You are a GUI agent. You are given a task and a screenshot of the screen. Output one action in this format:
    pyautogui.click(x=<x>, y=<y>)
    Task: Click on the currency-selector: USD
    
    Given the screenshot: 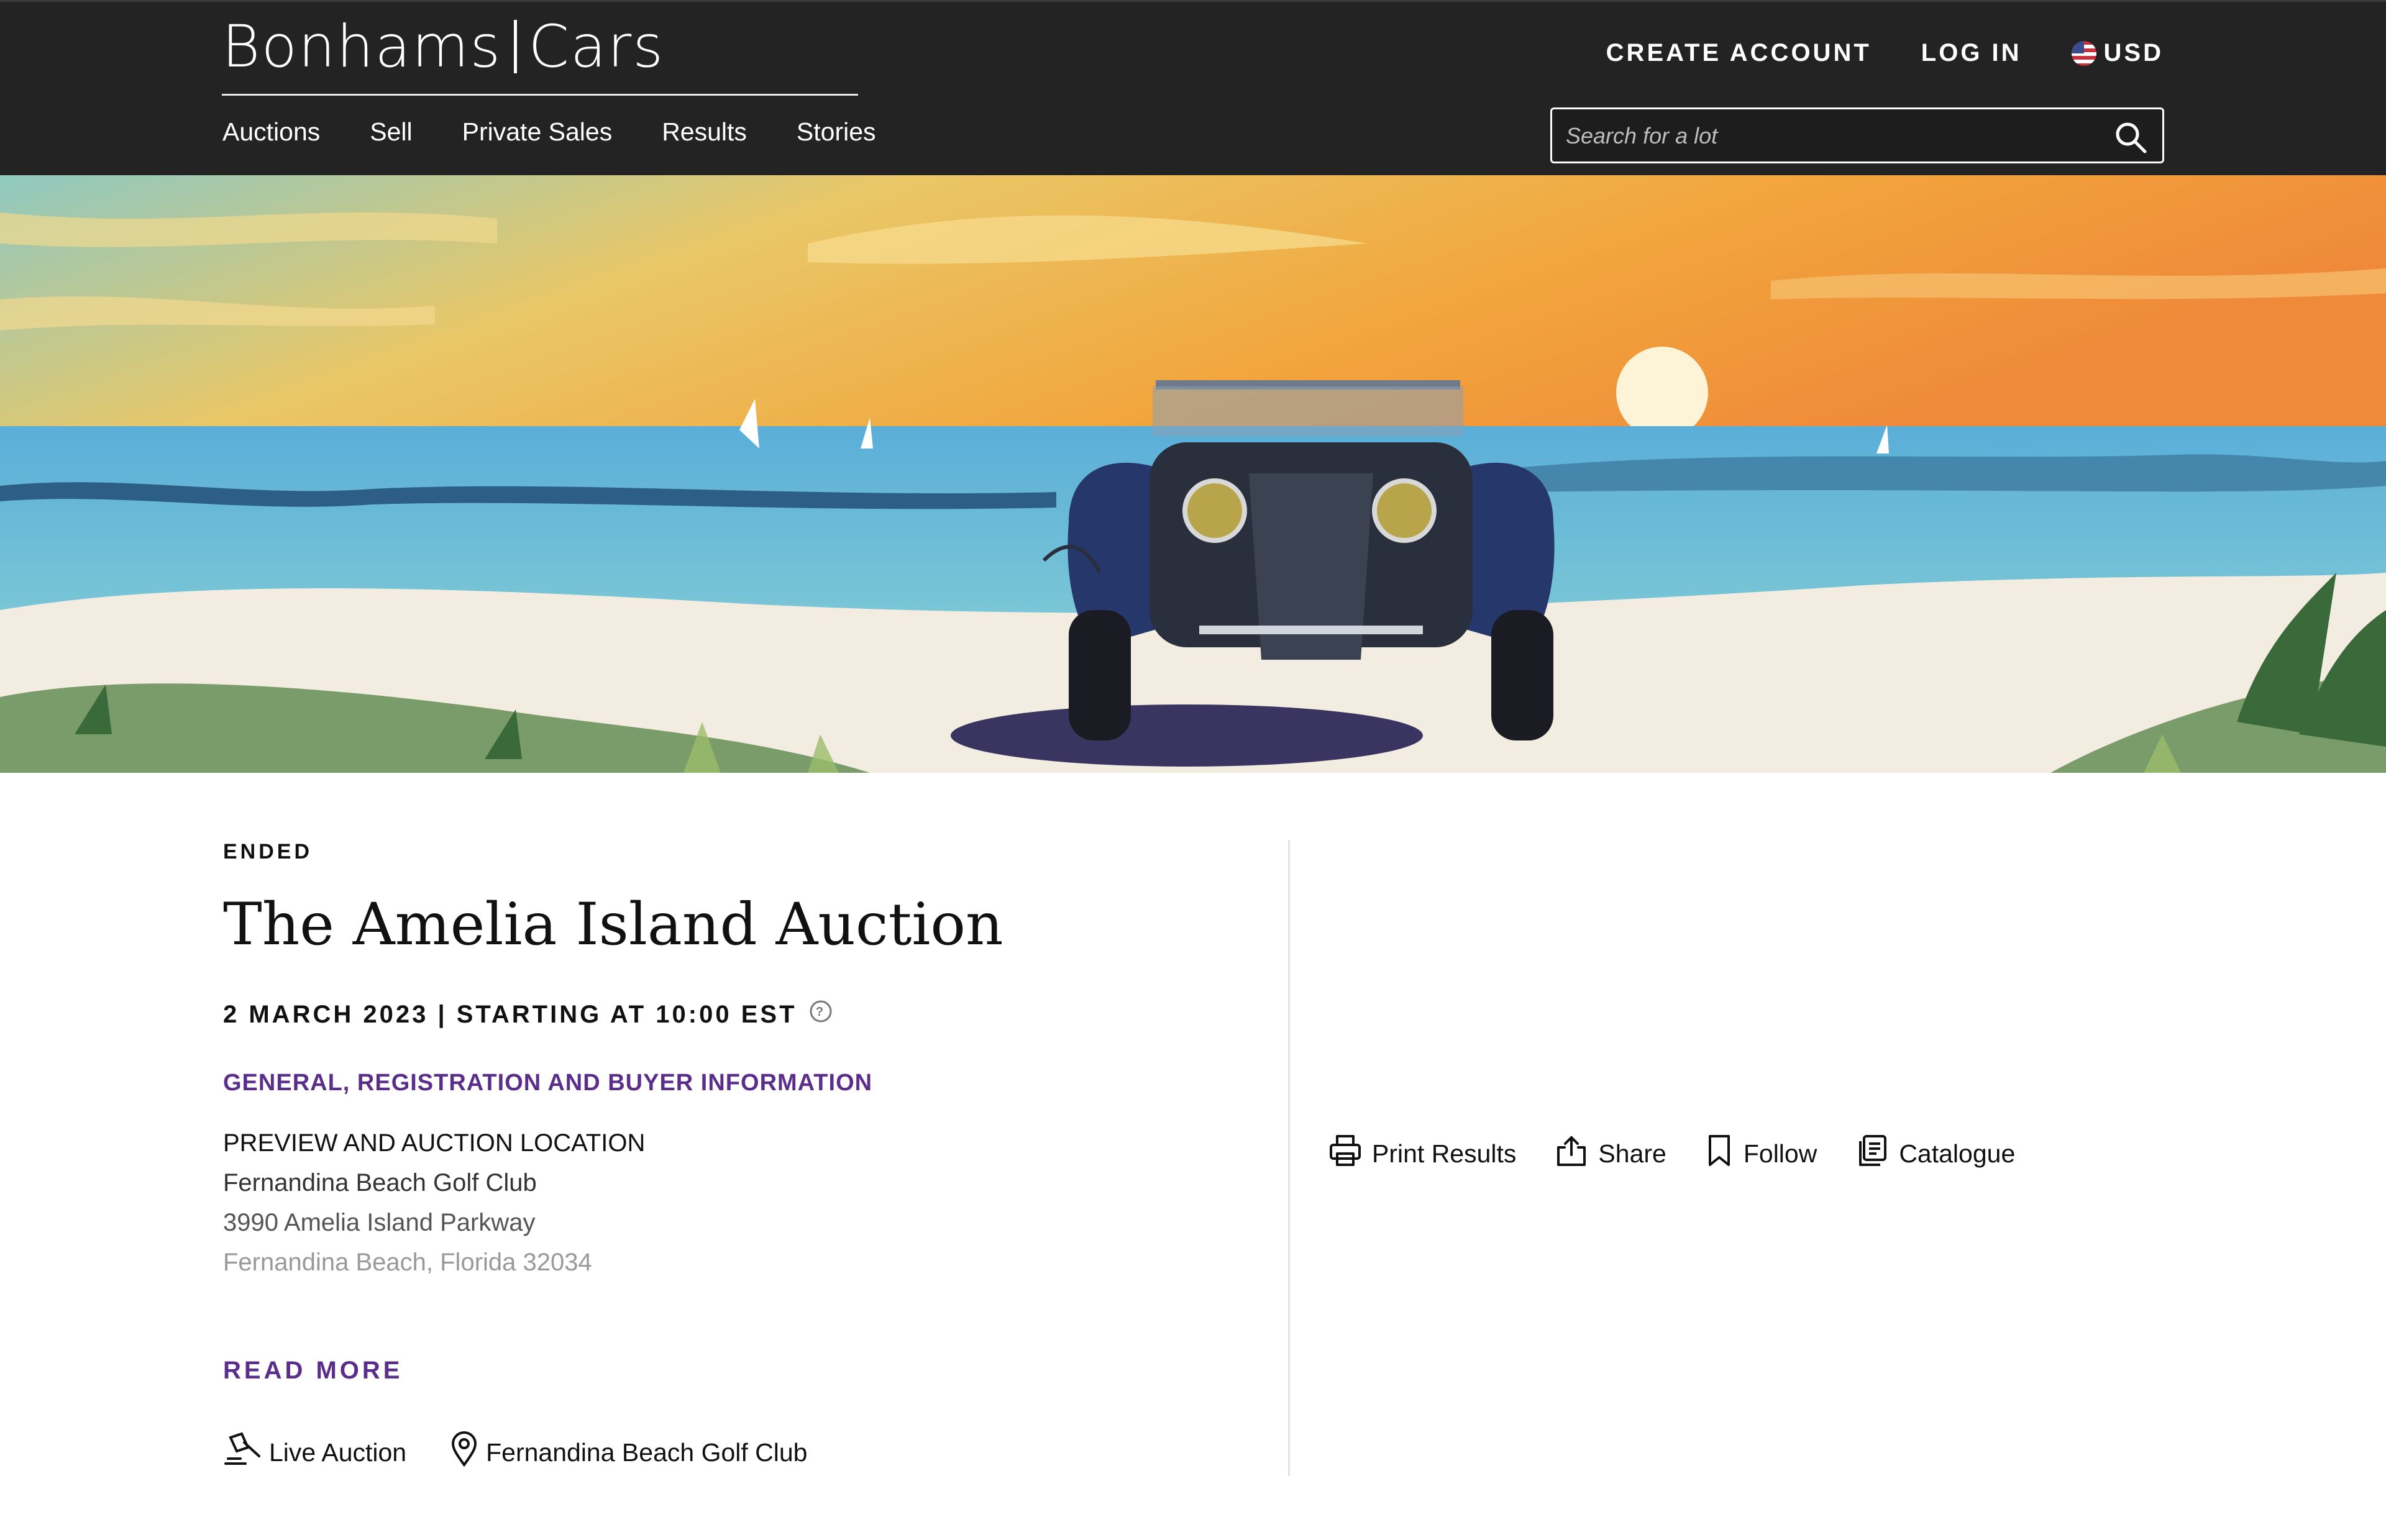 What is the action you would take?
    pyautogui.click(x=2117, y=53)
    